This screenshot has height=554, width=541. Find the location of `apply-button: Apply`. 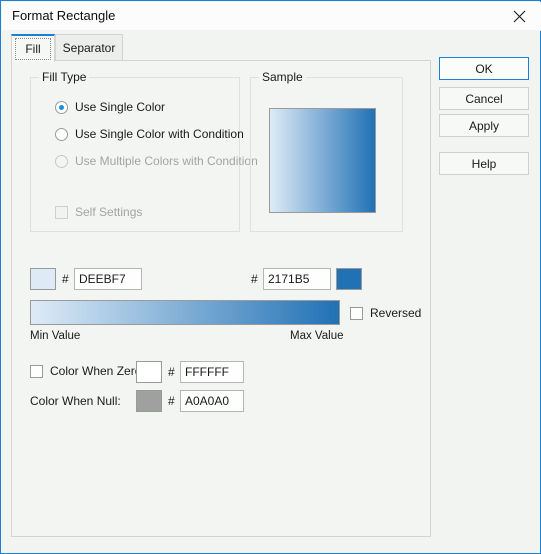

apply-button: Apply is located at coordinates (484, 125).